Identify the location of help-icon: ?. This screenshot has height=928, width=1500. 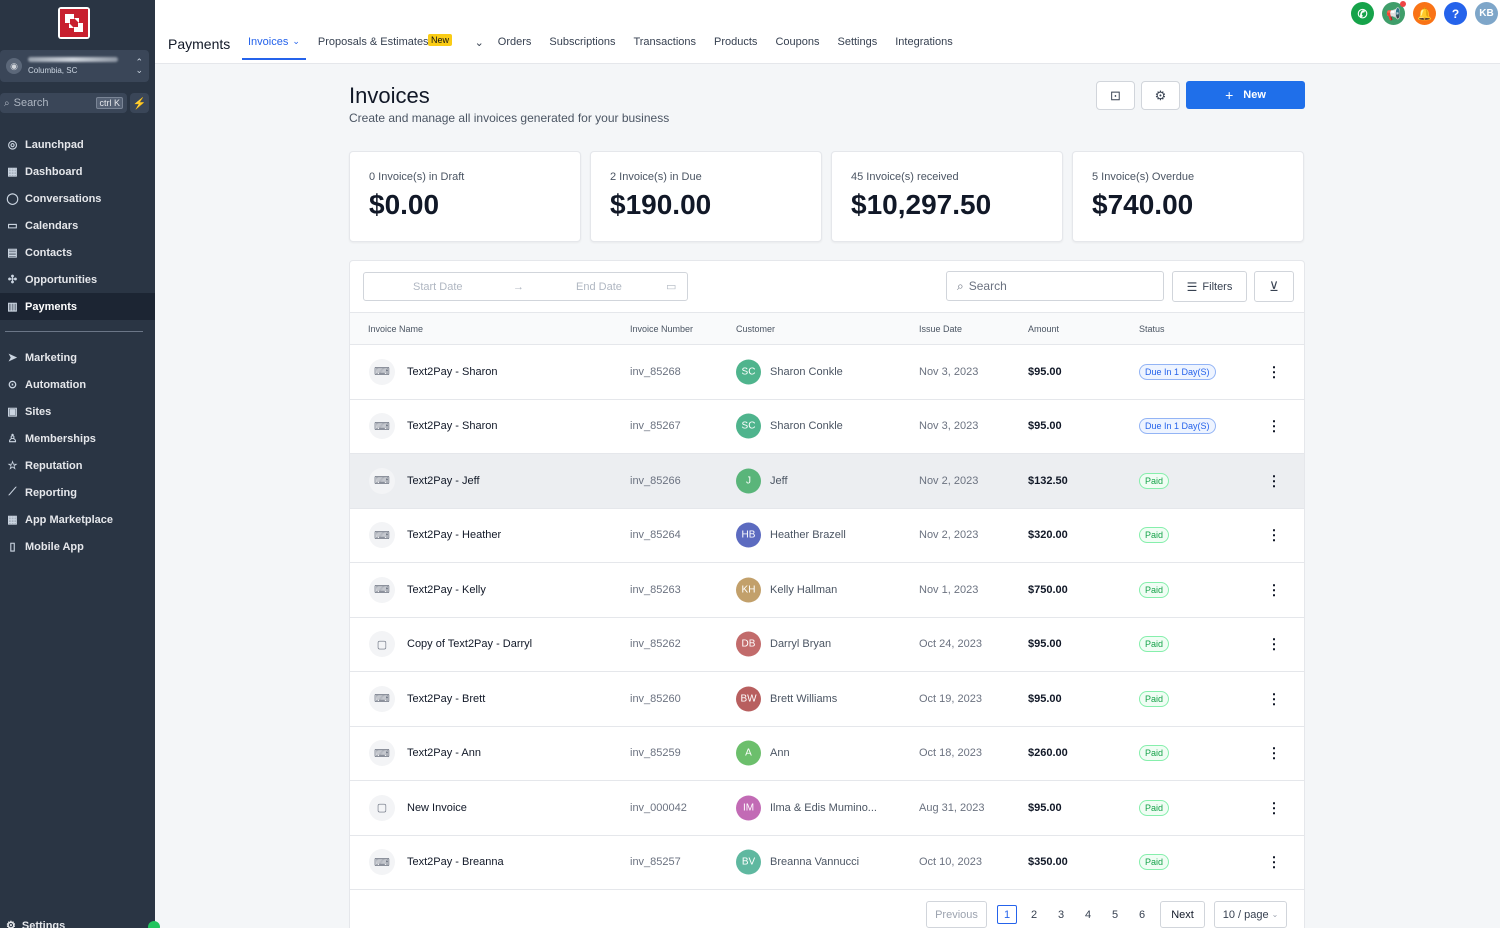
(1455, 13).